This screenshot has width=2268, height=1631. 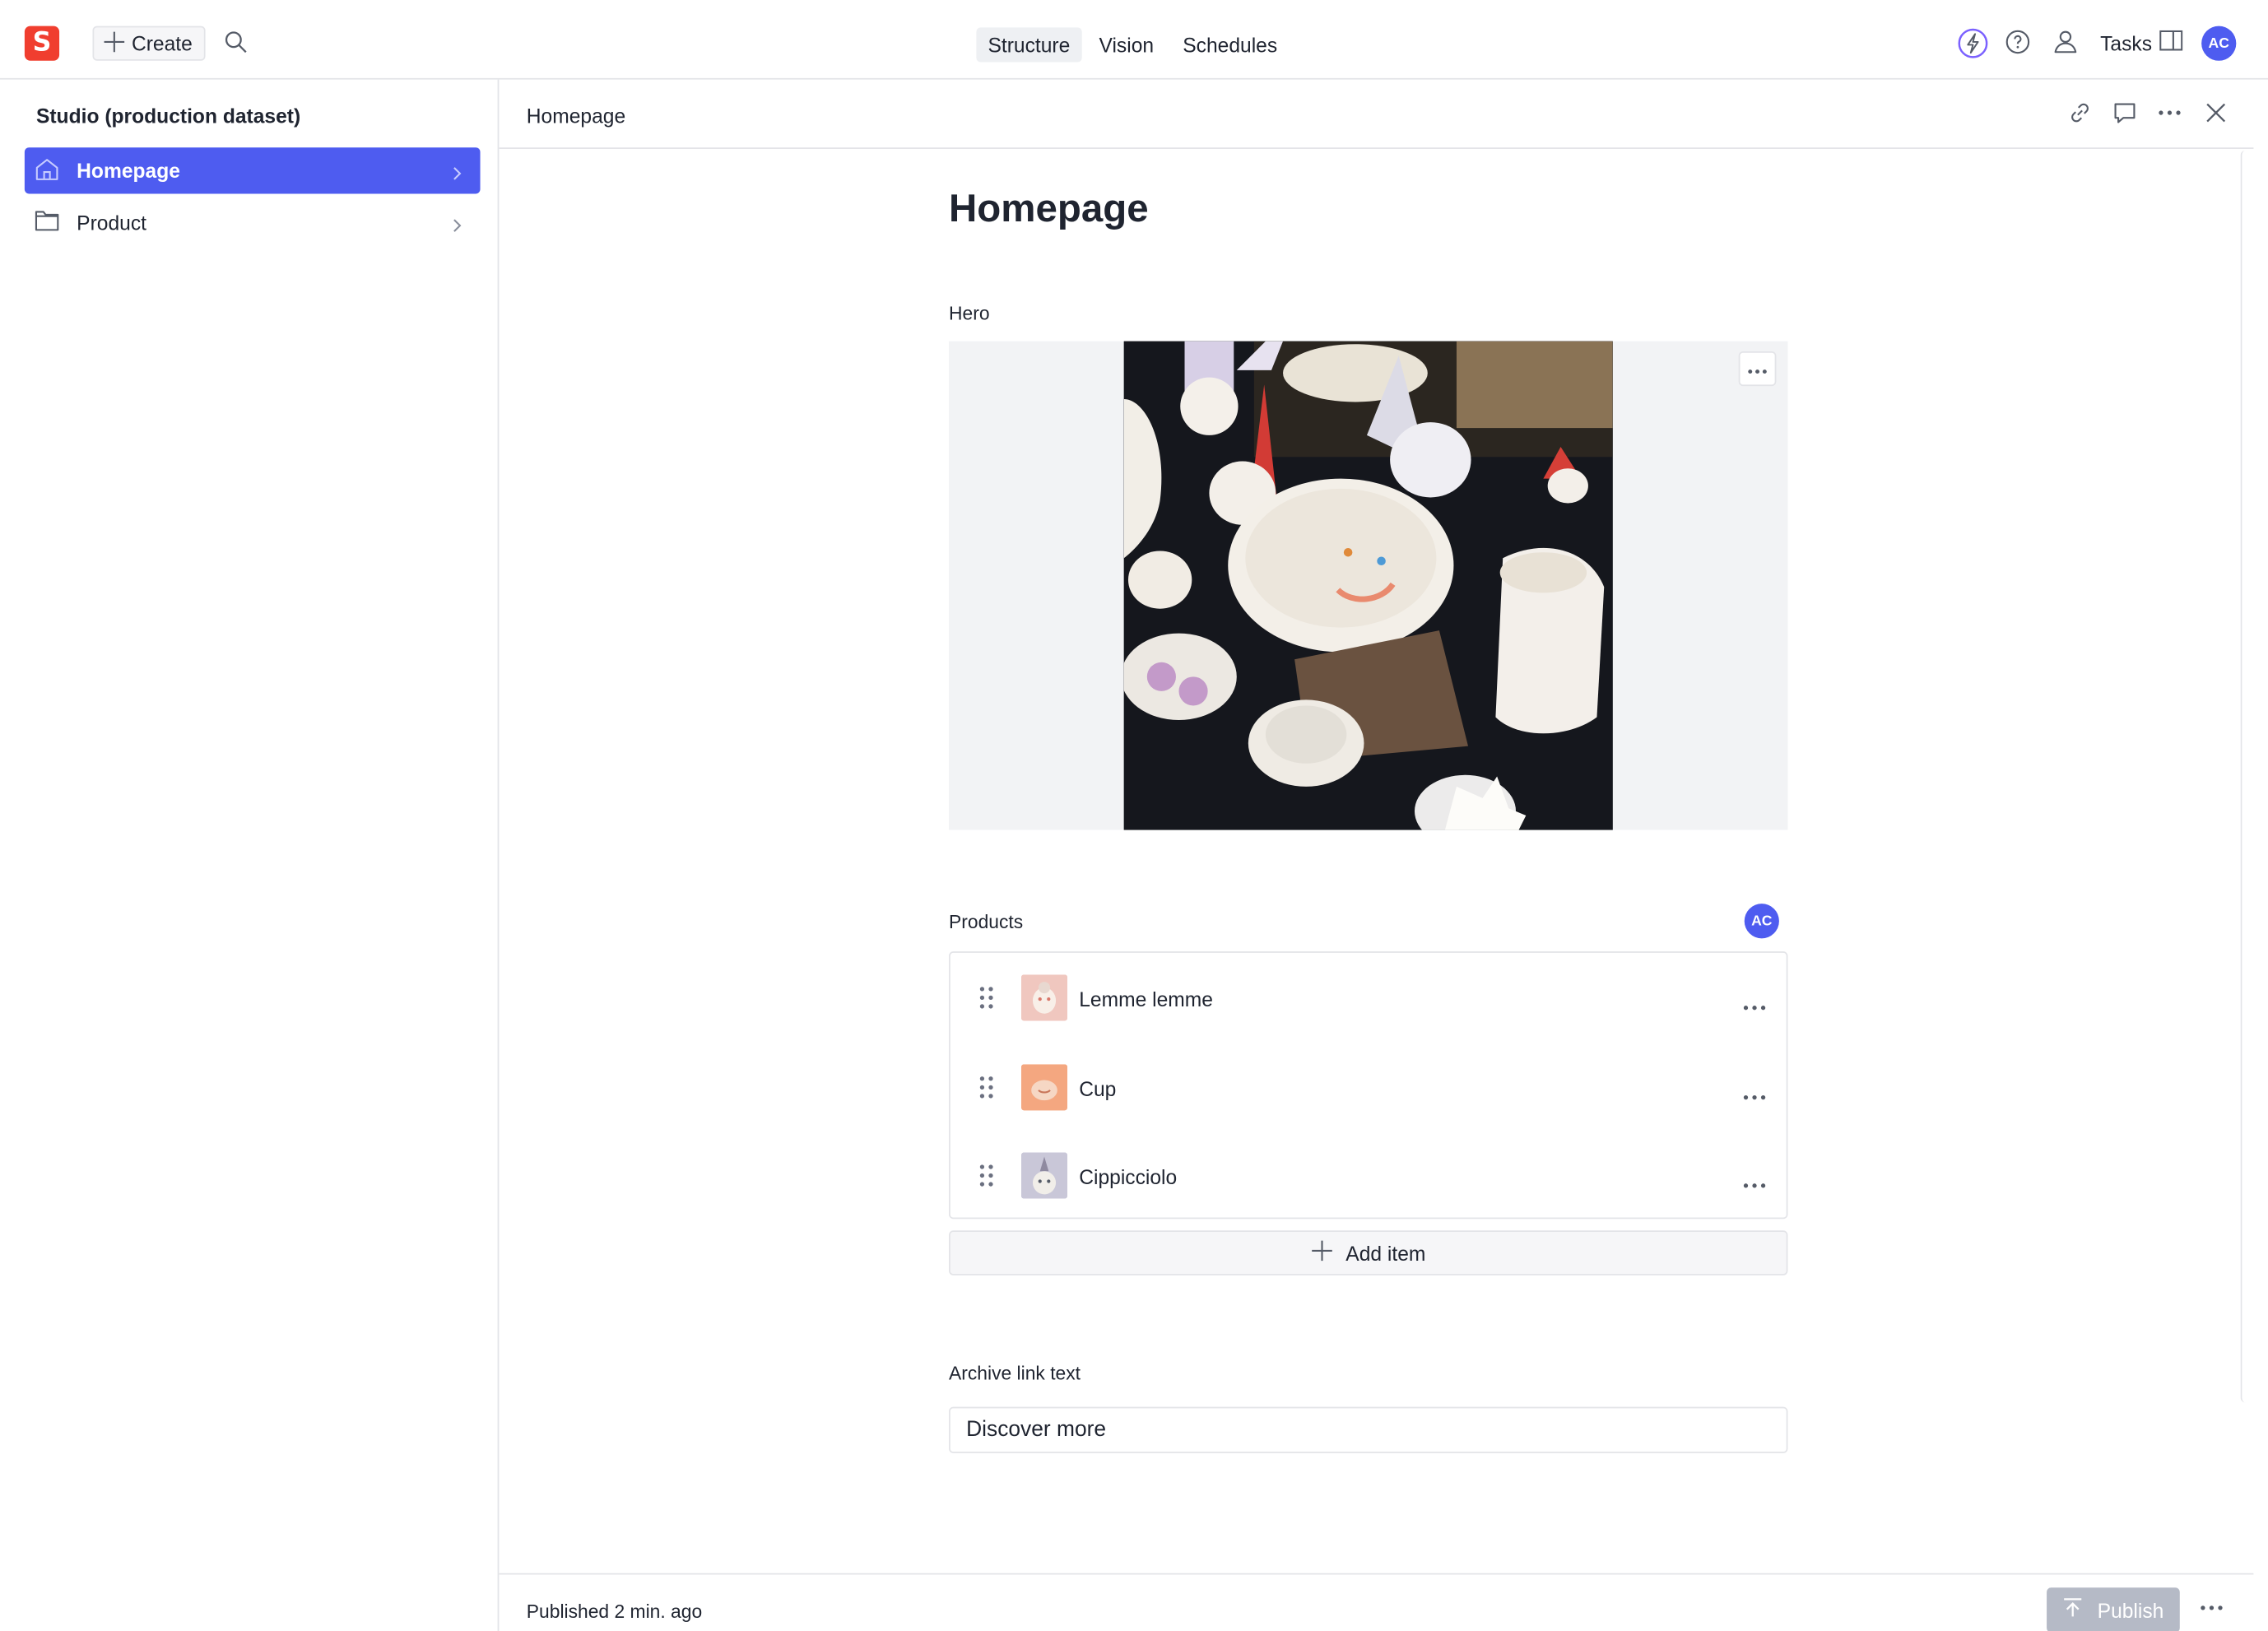 What do you see at coordinates (1385, 1253) in the screenshot?
I see `add-item-label: Add item` at bounding box center [1385, 1253].